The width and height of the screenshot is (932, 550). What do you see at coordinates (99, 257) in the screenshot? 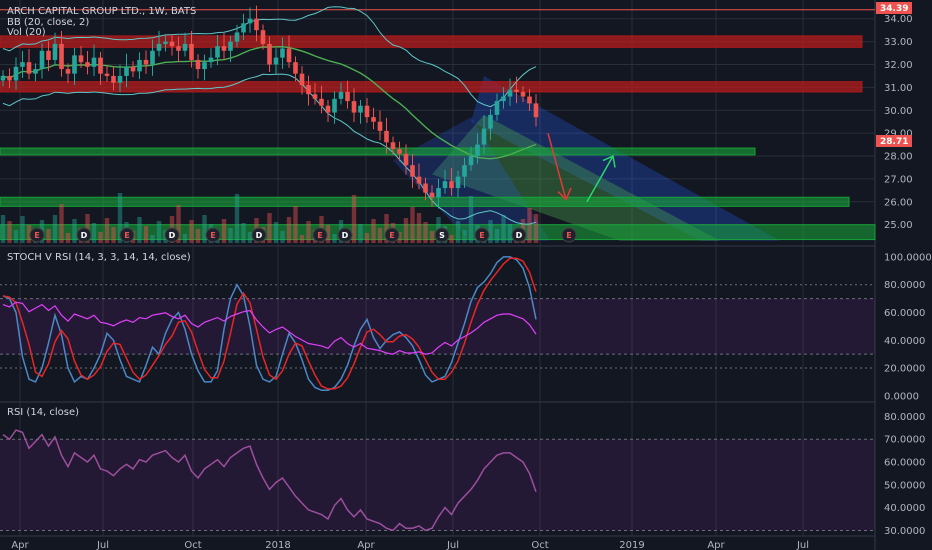
I see `stoch-legend: STOCH V RSI (14, 3, 3, 14, 14, close)` at bounding box center [99, 257].